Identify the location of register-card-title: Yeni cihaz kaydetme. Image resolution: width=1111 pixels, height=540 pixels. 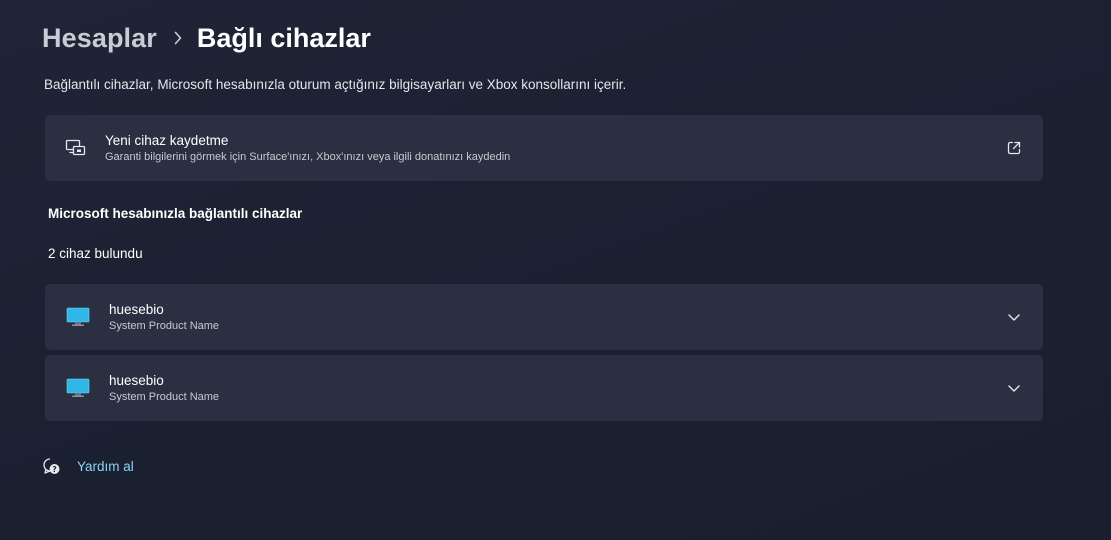
(167, 140).